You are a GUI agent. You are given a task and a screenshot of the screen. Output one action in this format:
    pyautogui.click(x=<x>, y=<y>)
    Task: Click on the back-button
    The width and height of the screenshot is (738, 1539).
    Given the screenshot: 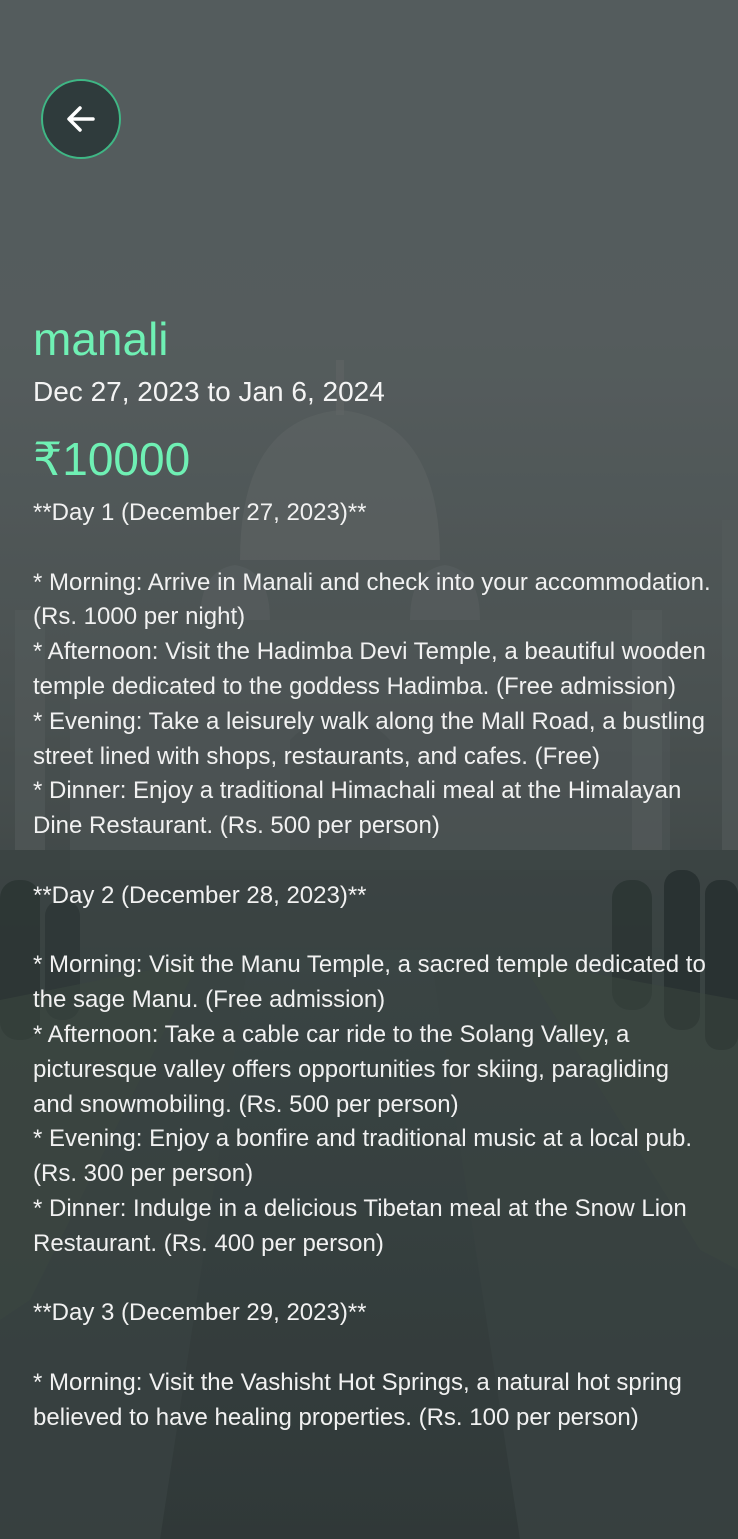 What is the action you would take?
    pyautogui.click(x=81, y=119)
    